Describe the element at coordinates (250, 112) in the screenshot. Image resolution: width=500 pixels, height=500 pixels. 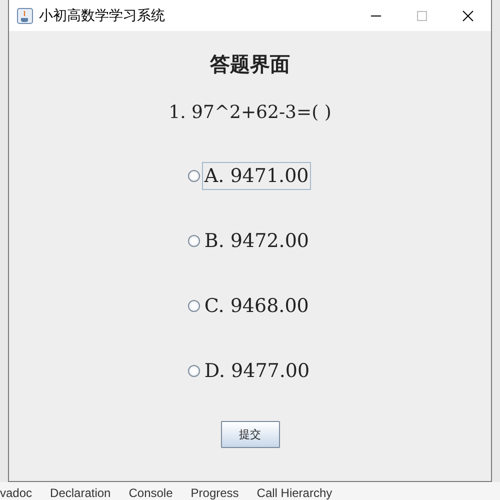
I see `question-text: 1. 97^2+62-3=( )` at that location.